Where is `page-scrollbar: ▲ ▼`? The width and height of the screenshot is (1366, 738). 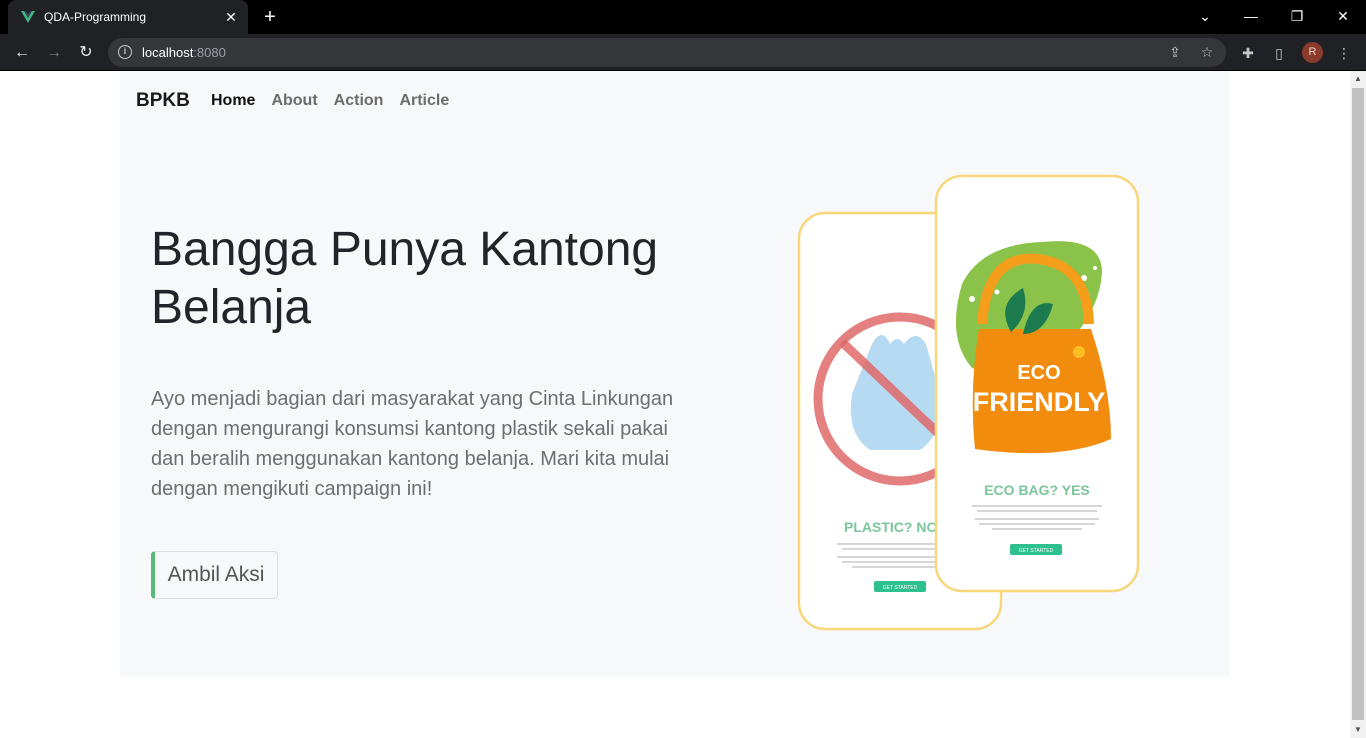
page-scrollbar: ▲ ▼ is located at coordinates (1358, 404).